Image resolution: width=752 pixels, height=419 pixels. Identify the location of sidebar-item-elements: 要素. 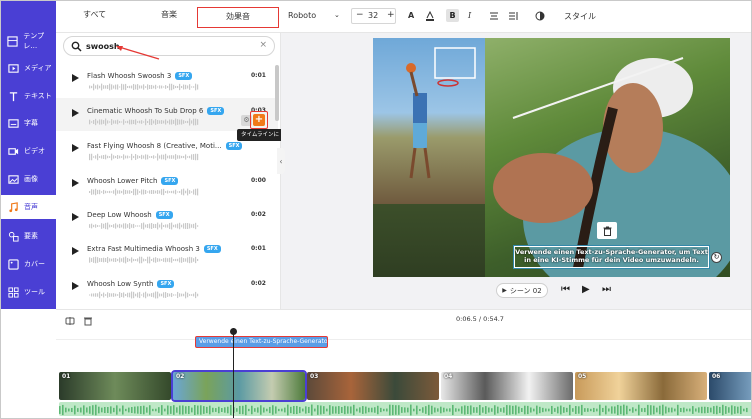
(28, 236).